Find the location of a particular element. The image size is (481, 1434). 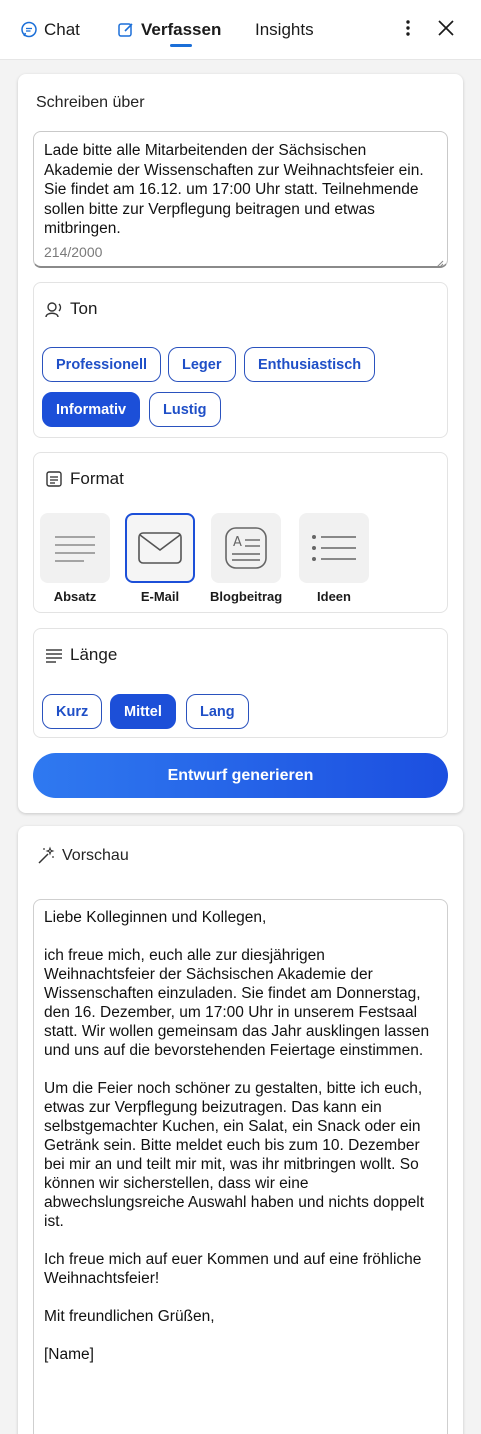

close-icon is located at coordinates (446, 30).